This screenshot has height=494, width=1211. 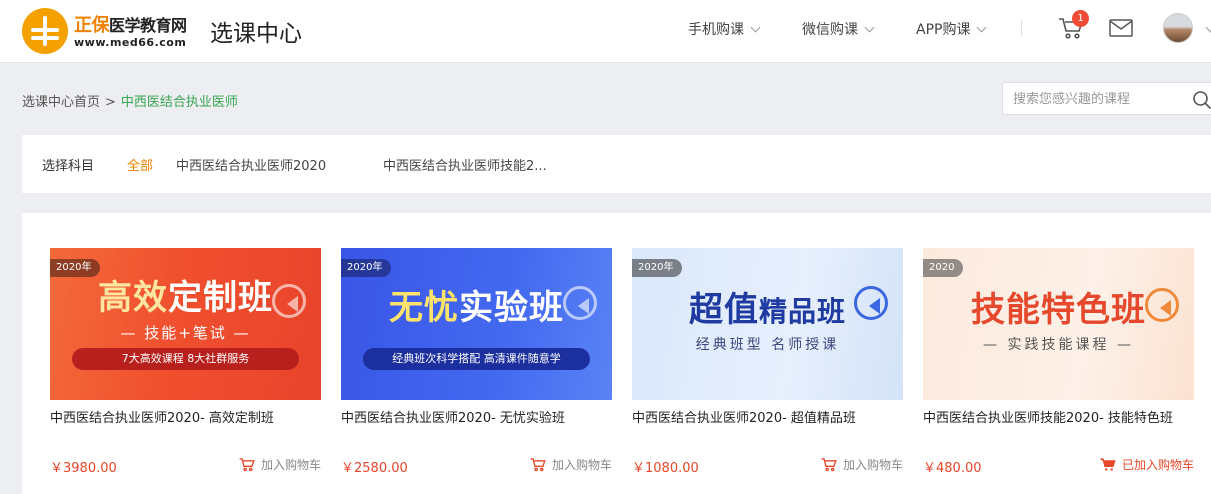 What do you see at coordinates (83, 468) in the screenshot?
I see `course-price: ￥3980.00` at bounding box center [83, 468].